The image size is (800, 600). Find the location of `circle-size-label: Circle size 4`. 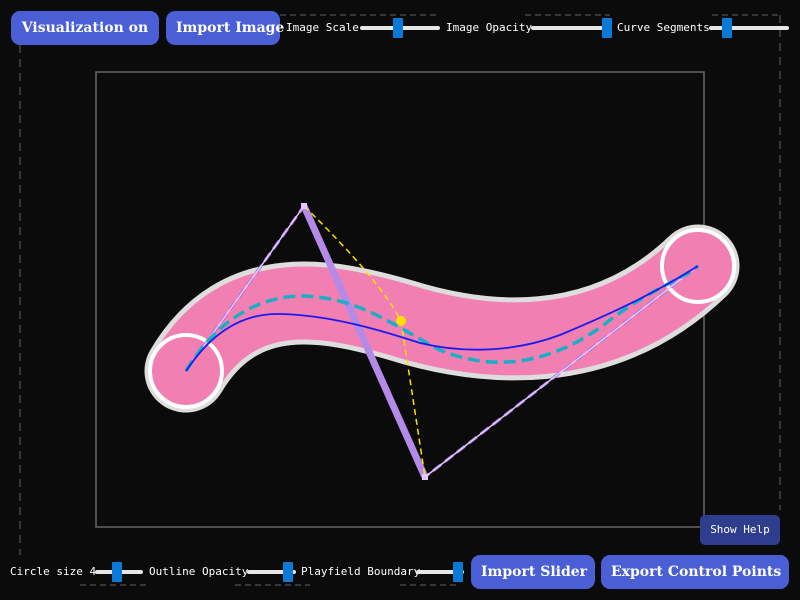

circle-size-label: Circle size 4 is located at coordinates (53, 571).